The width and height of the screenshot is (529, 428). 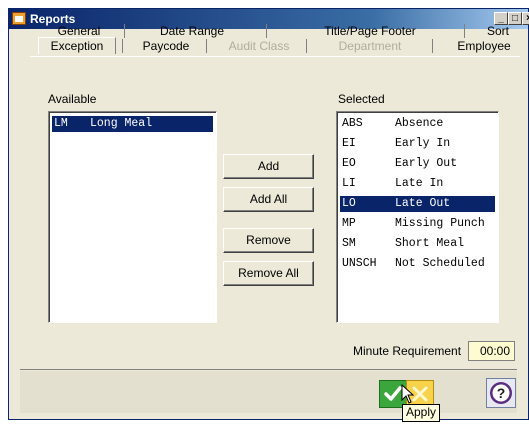 I want to click on tab-audit-class: Audit Class, so click(x=259, y=46).